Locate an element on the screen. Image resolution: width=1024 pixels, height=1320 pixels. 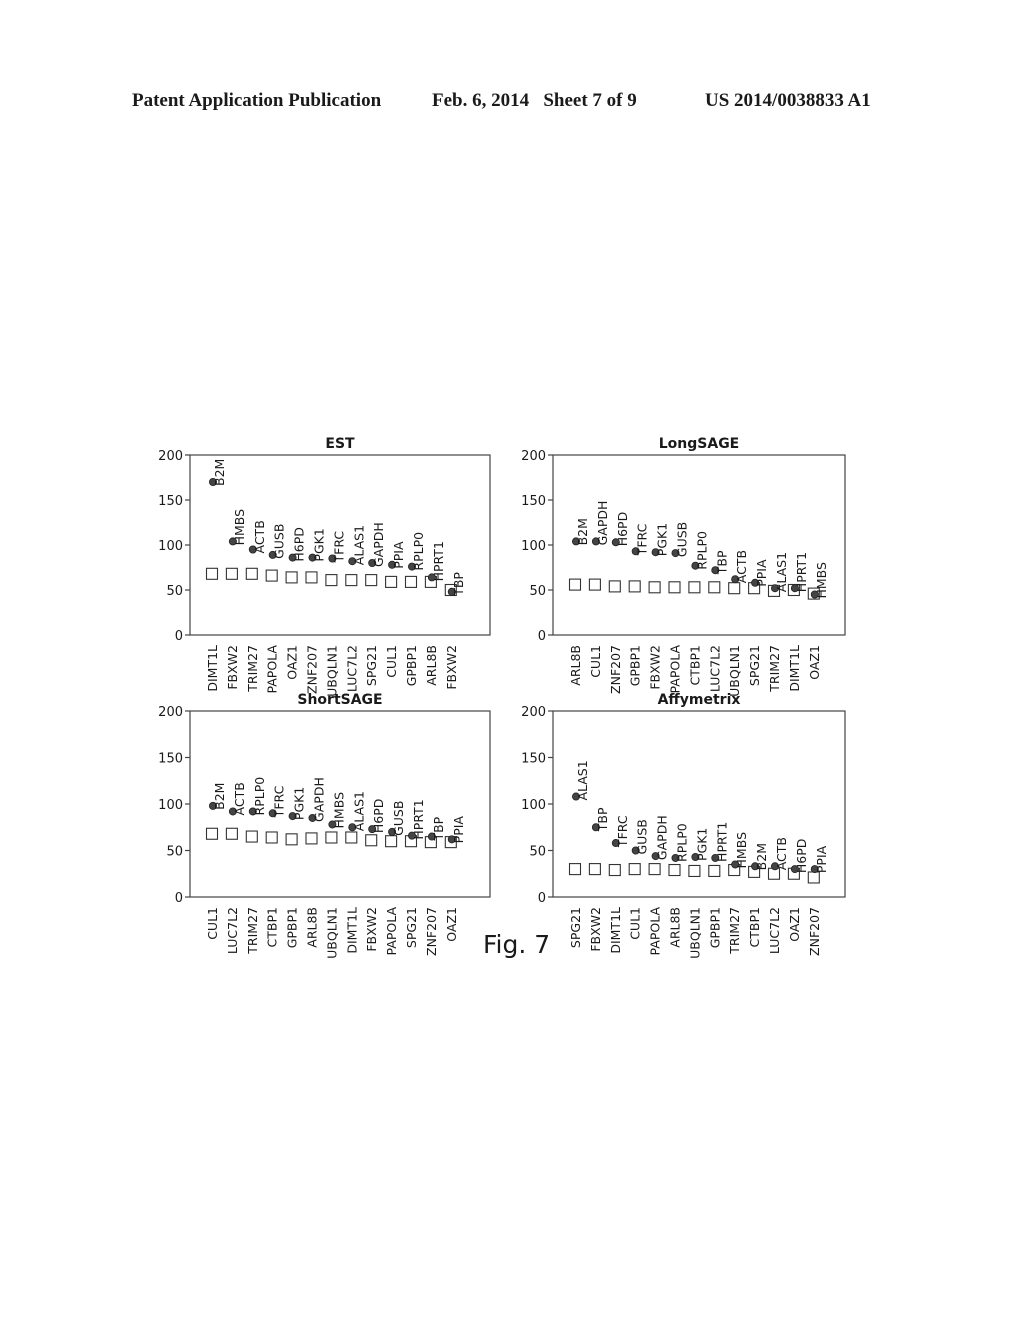
affymetrix-ytick-label: 0 is located at coordinates (542, 898).